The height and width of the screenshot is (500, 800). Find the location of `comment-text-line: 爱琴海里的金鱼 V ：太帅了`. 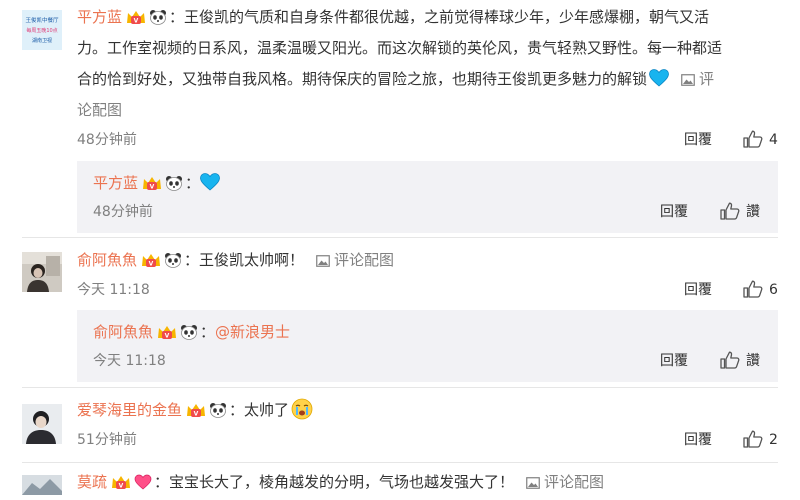

comment-text-line: 爱琴海里的金鱼 V ：太帅了 is located at coordinates (427, 413).